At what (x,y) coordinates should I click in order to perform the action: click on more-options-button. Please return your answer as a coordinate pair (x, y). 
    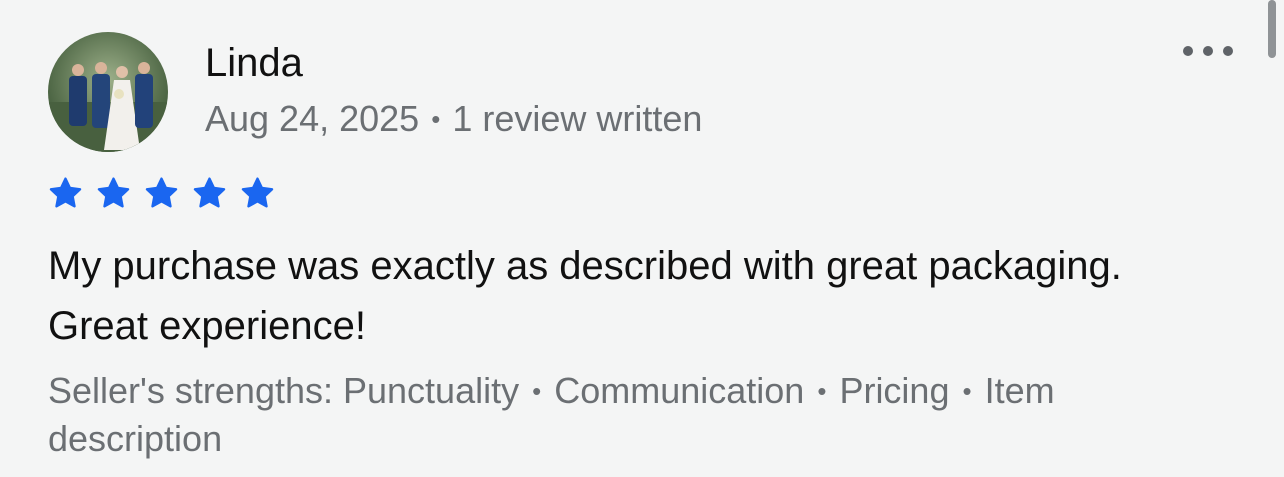
    Looking at the image, I should click on (1208, 51).